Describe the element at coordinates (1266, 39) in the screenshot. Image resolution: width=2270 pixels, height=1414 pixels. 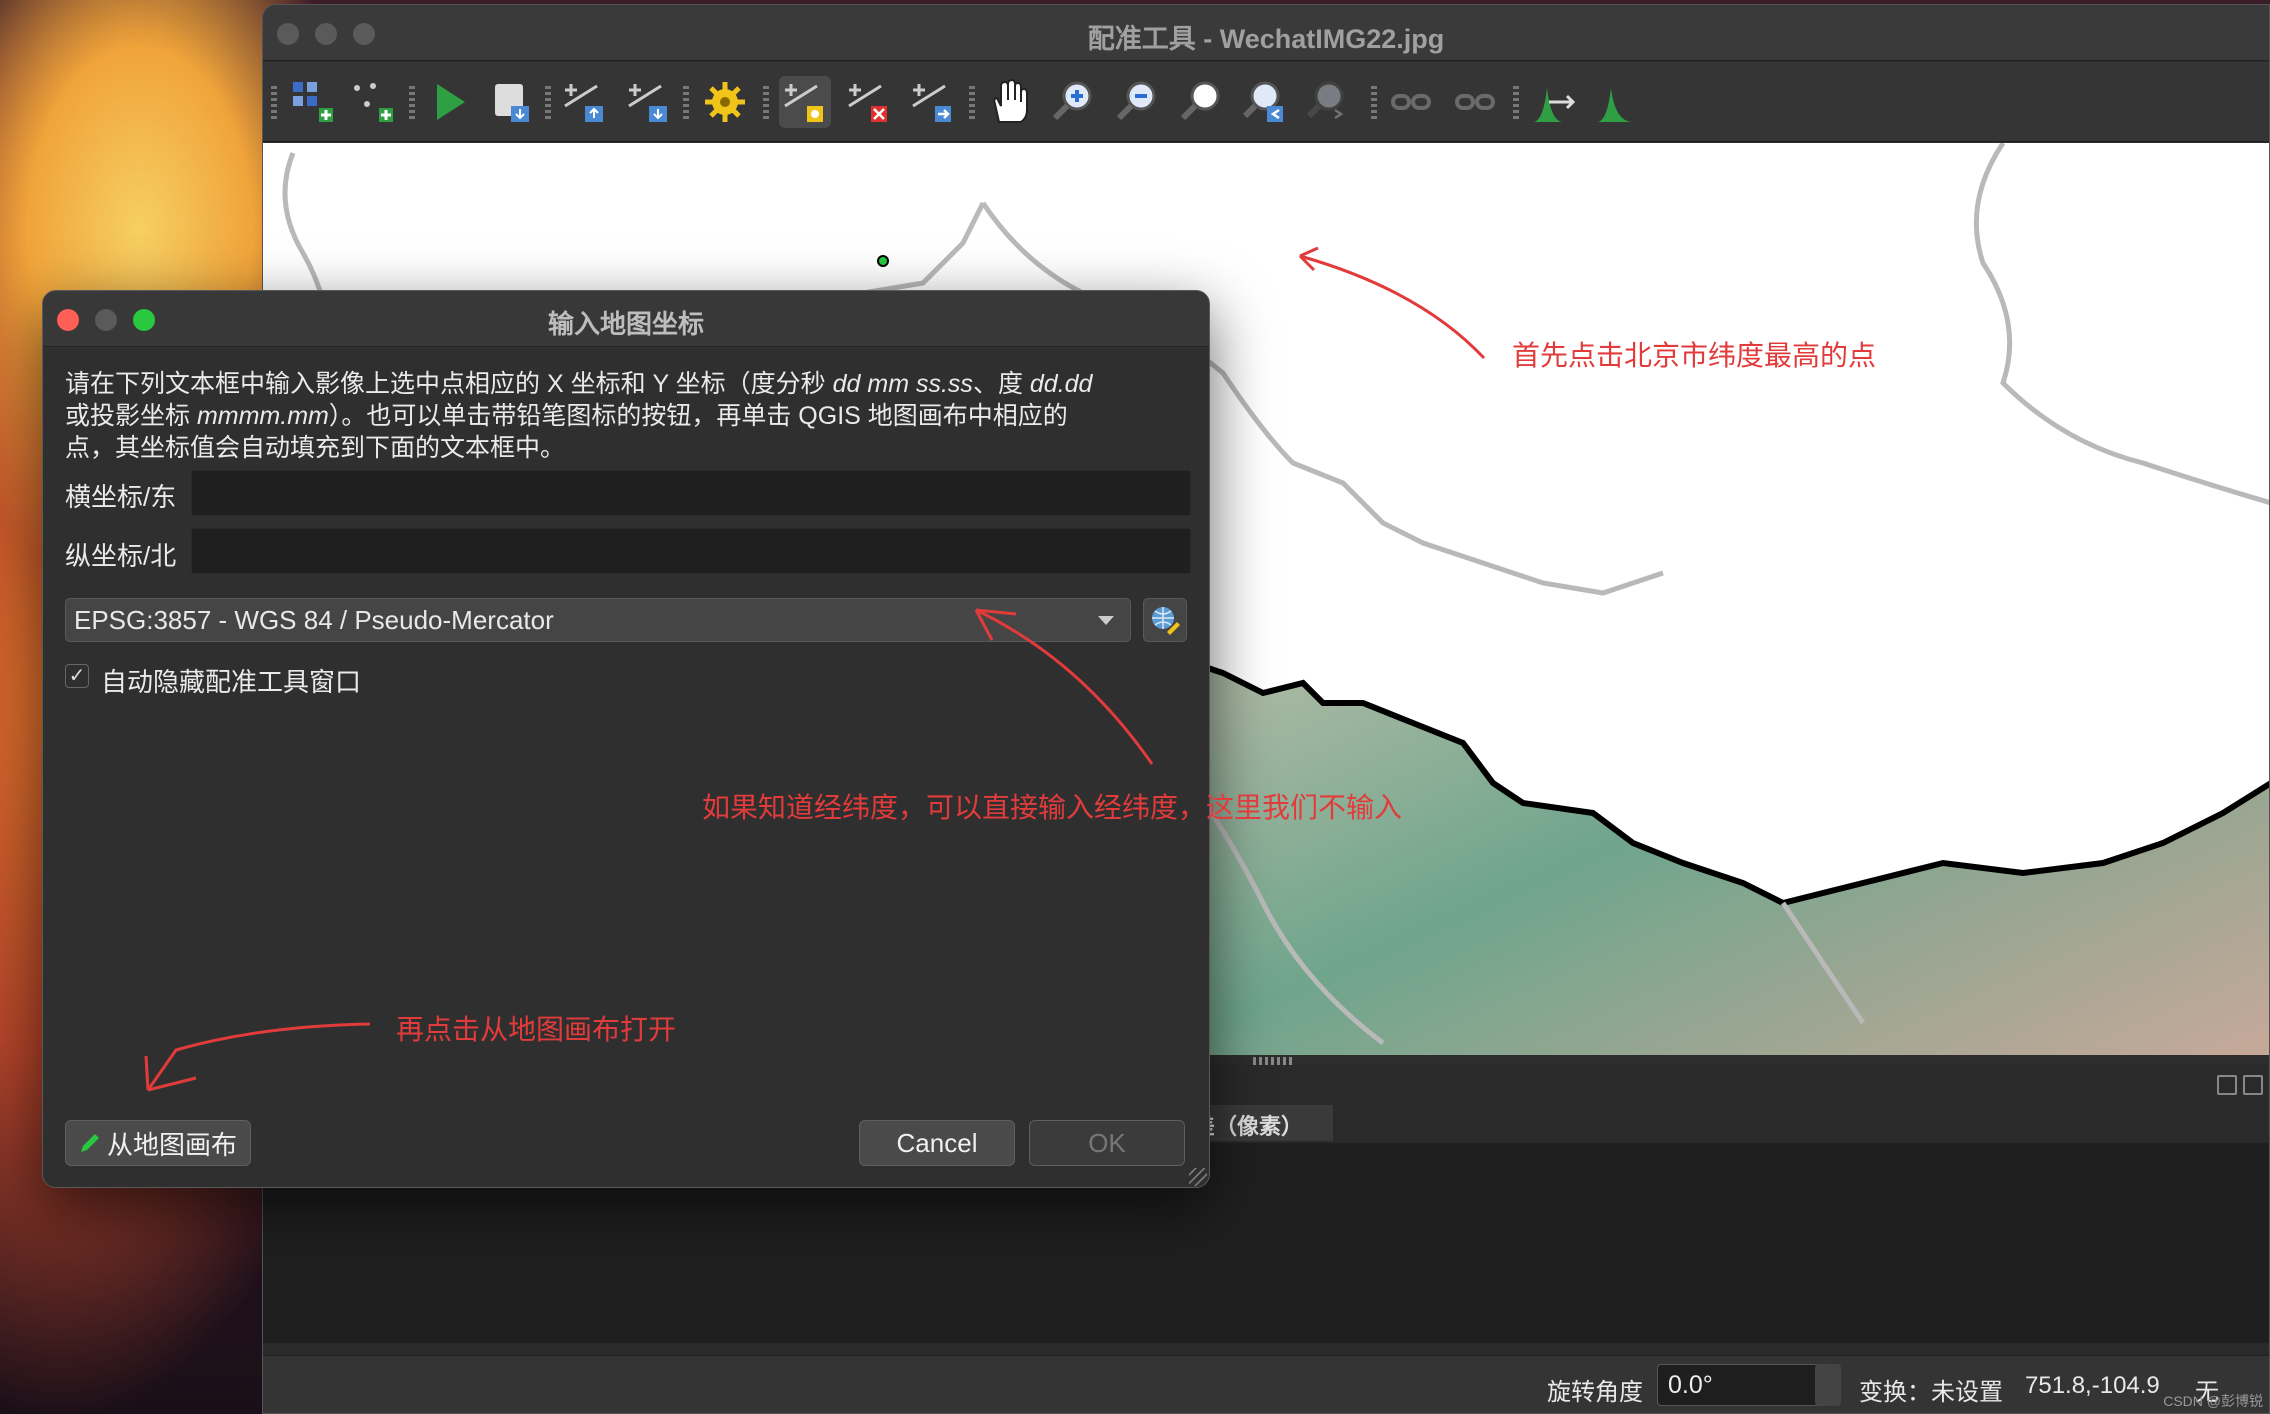
I see `window-title: 配准工具 - WechatIMG22.jpg` at that location.